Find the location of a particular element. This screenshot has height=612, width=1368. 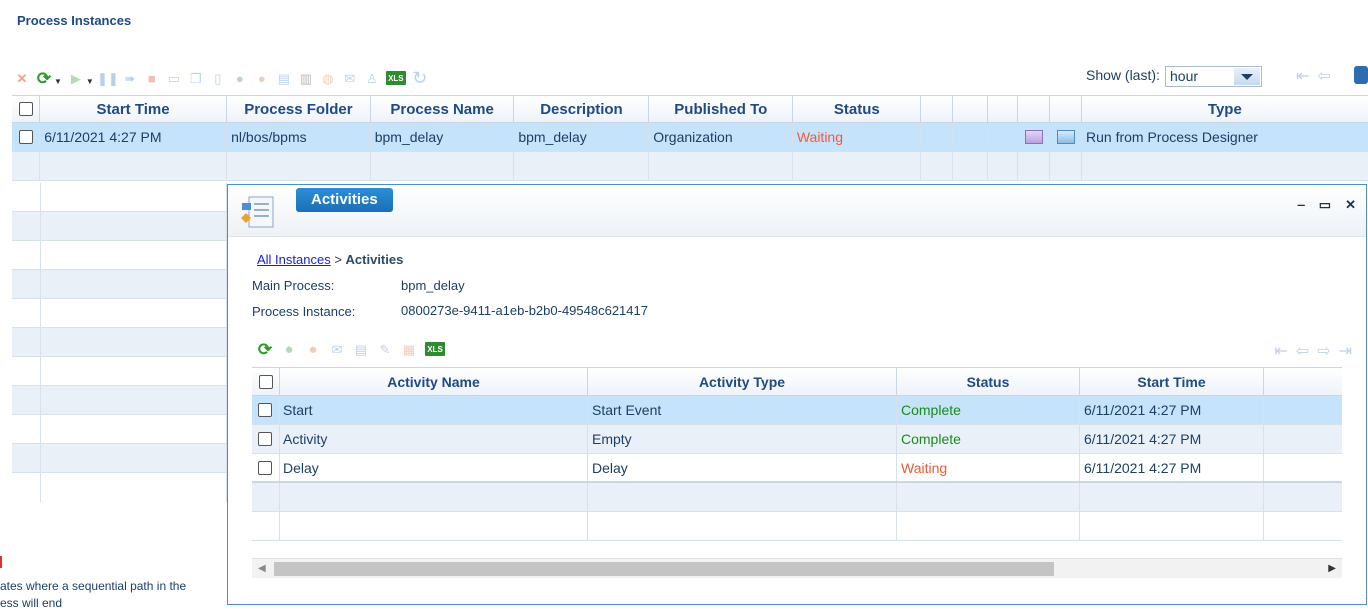

refresh-dropdown-icon: ▼ is located at coordinates (58, 81).